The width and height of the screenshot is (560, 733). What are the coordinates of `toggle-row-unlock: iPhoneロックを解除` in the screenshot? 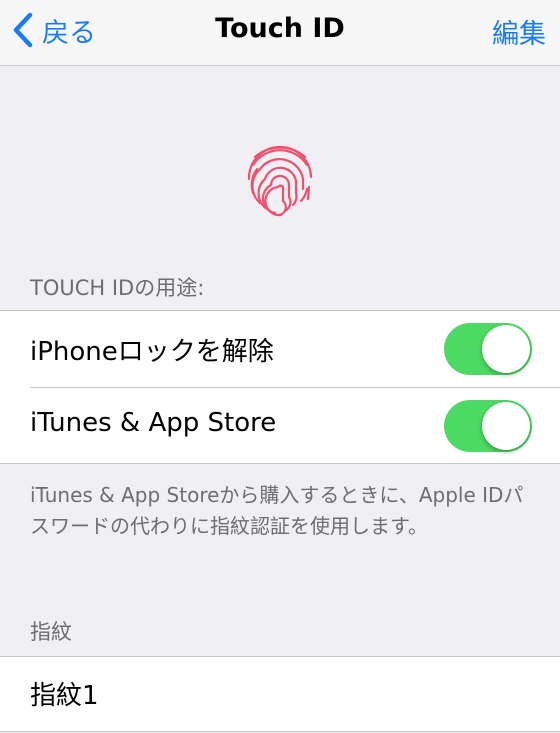 It's located at (280, 349).